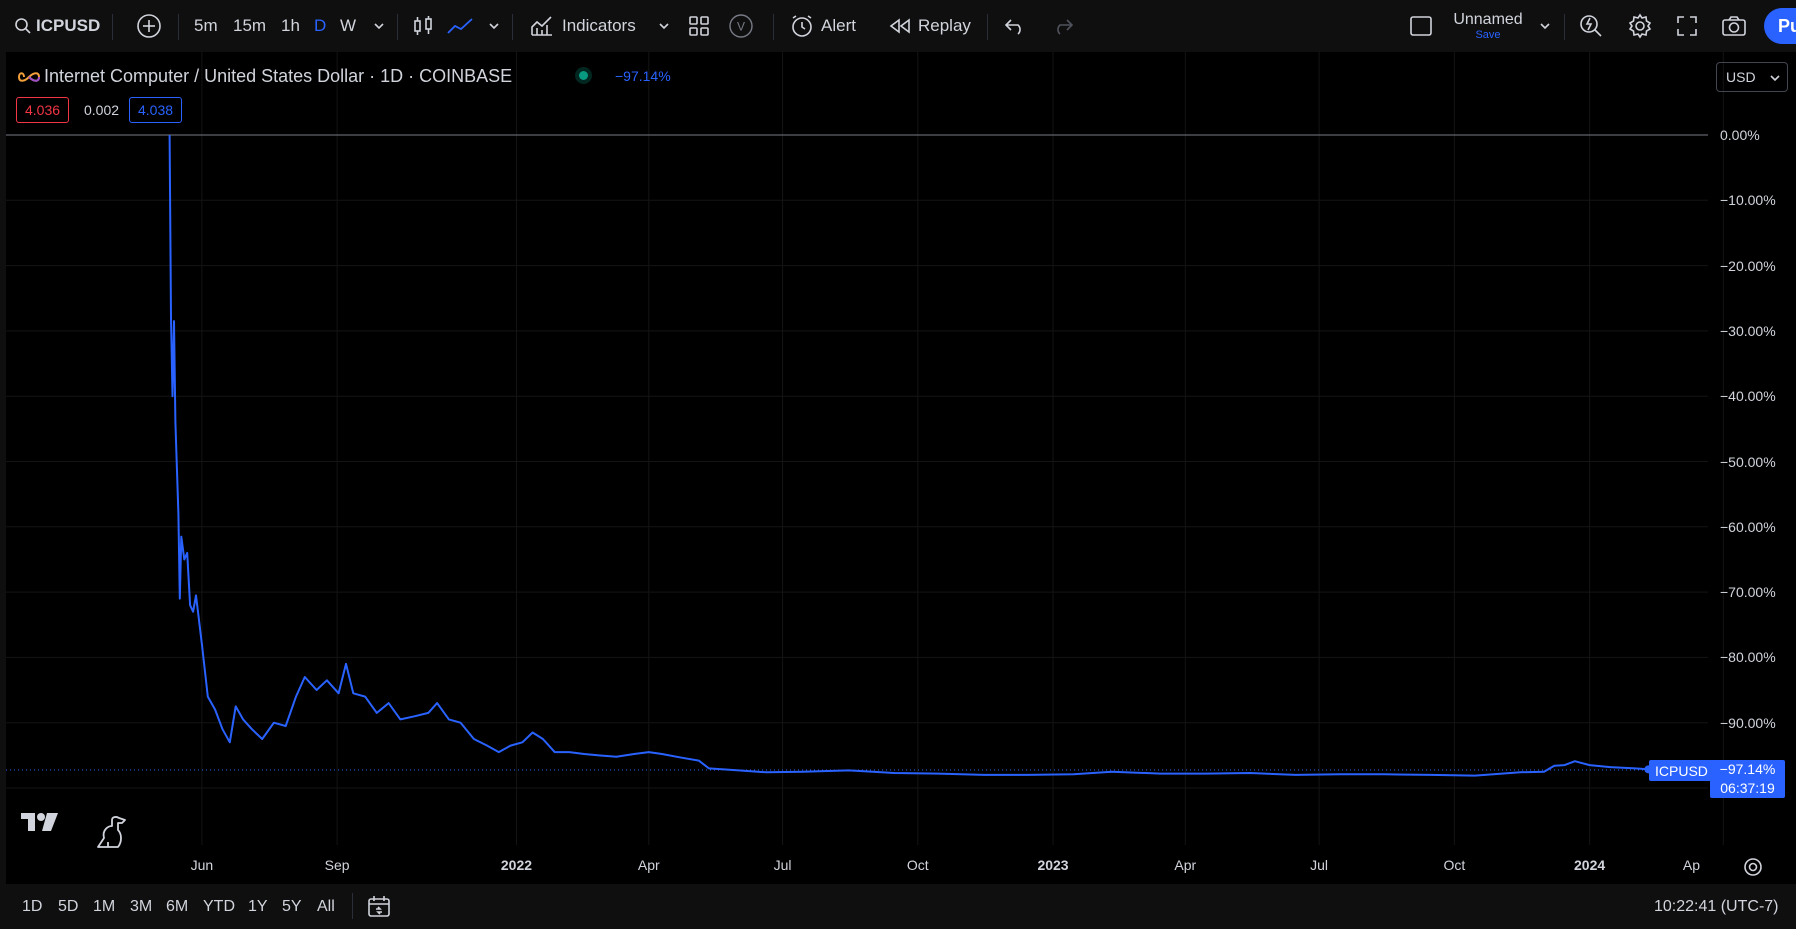 This screenshot has width=1796, height=929. What do you see at coordinates (643, 76) in the screenshot?
I see `legend-change: −97.14%` at bounding box center [643, 76].